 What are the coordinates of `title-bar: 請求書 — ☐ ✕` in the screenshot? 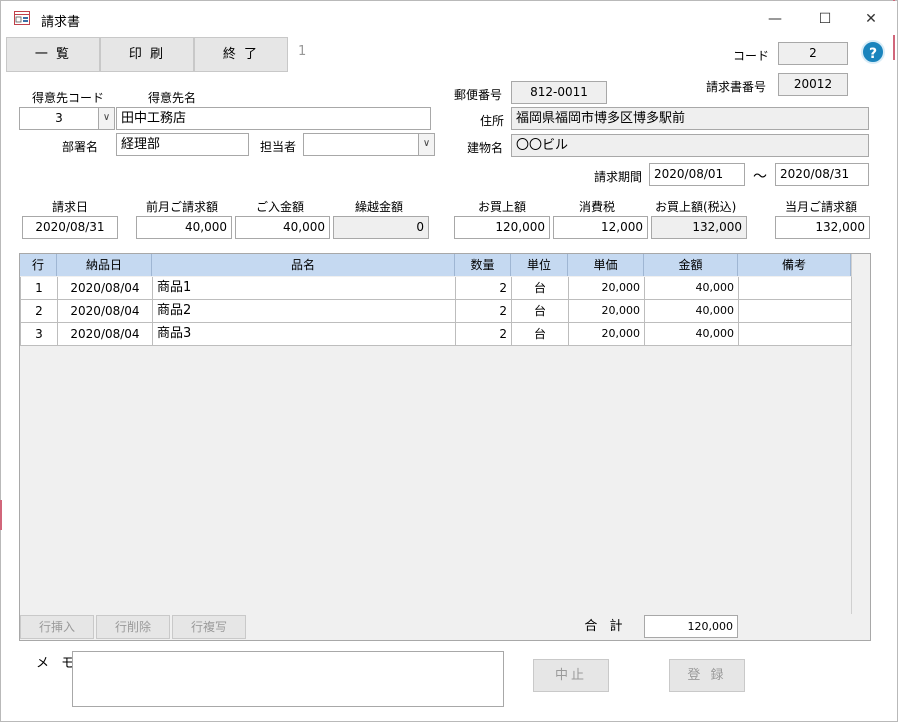 It's located at (449, 18).